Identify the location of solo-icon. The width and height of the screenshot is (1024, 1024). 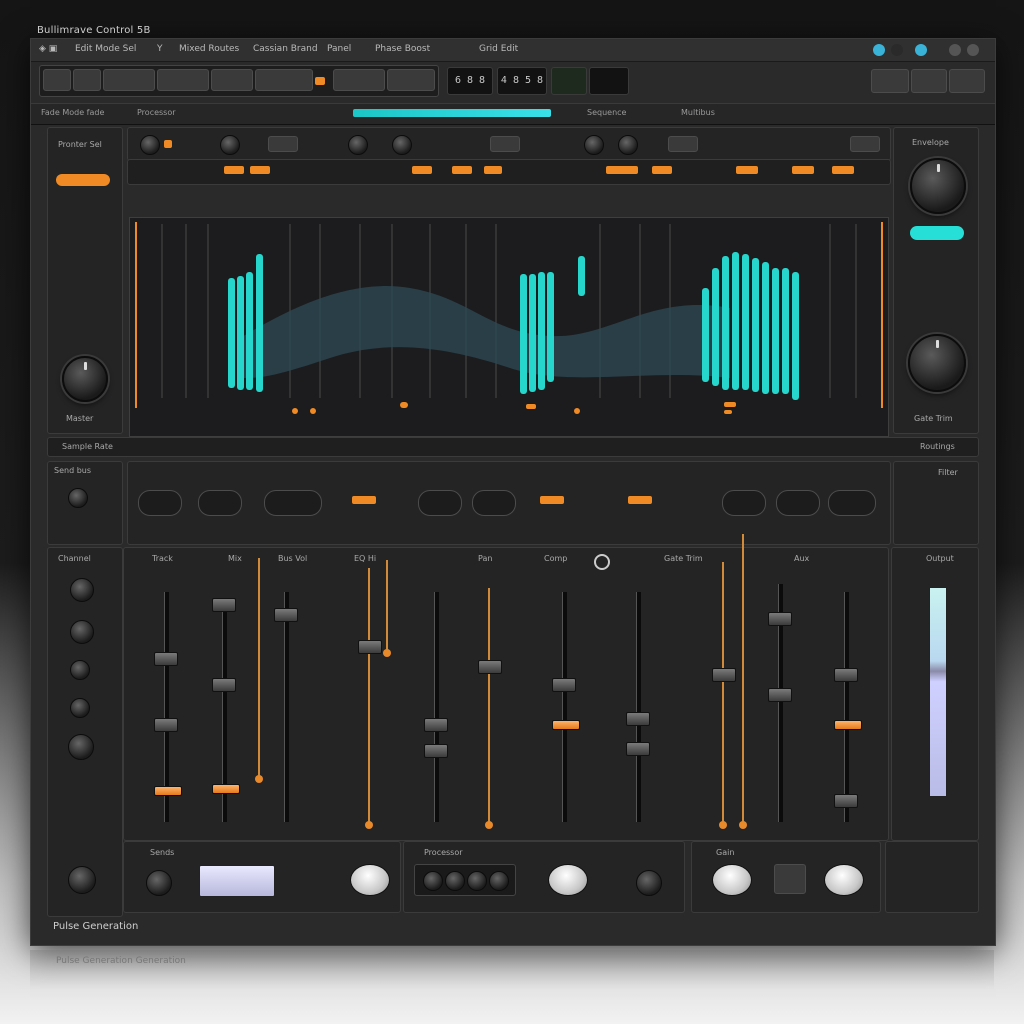
(602, 562).